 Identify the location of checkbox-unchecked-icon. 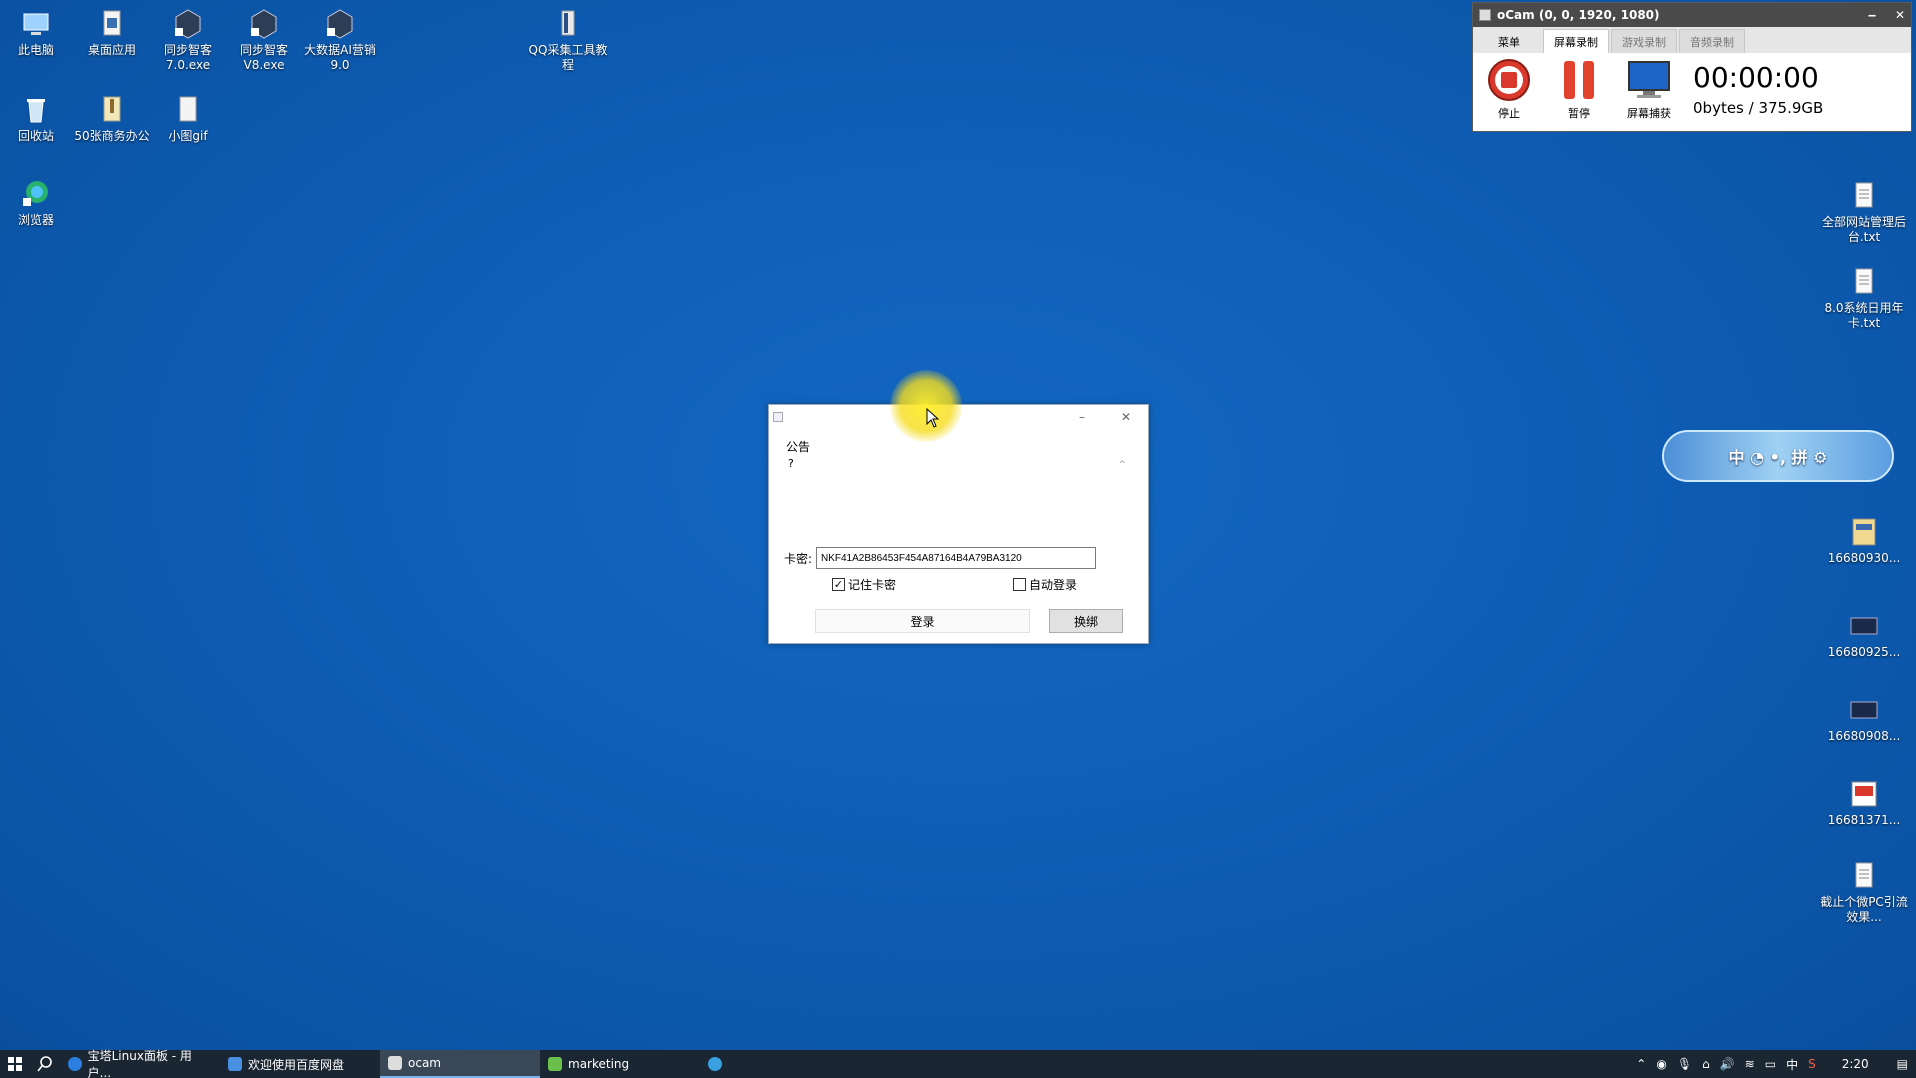
(1019, 584).